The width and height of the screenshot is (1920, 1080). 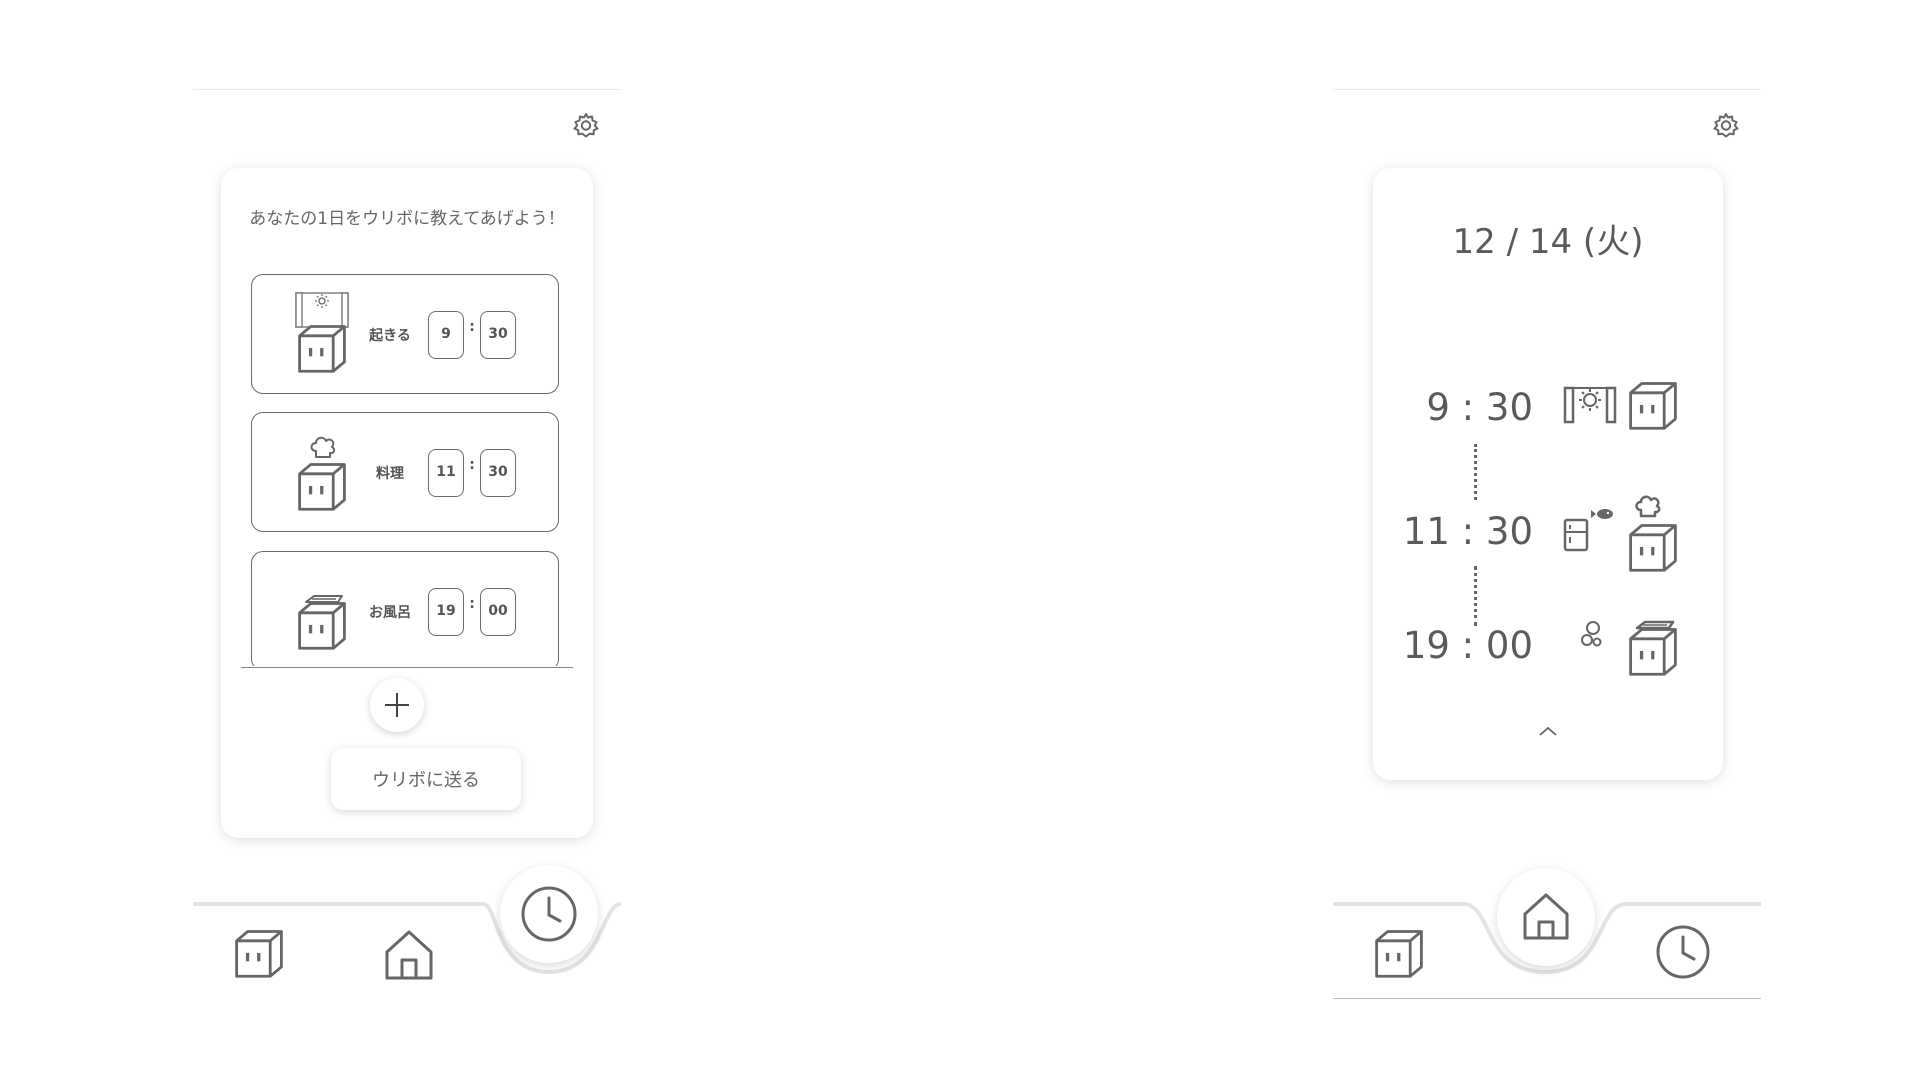 I want to click on cooking-icon, so click(x=322, y=473).